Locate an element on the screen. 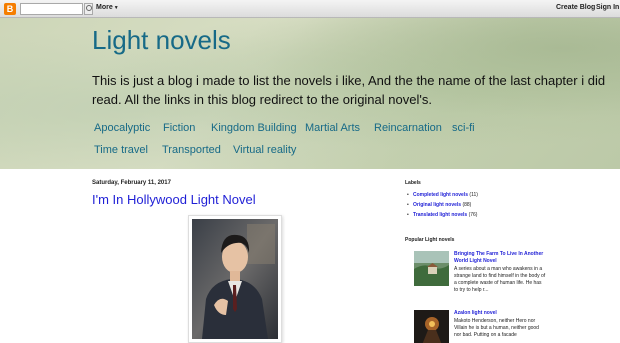 This screenshot has width=620, height=343. popular-post-title: Azalon light novel is located at coordinates (500, 313).